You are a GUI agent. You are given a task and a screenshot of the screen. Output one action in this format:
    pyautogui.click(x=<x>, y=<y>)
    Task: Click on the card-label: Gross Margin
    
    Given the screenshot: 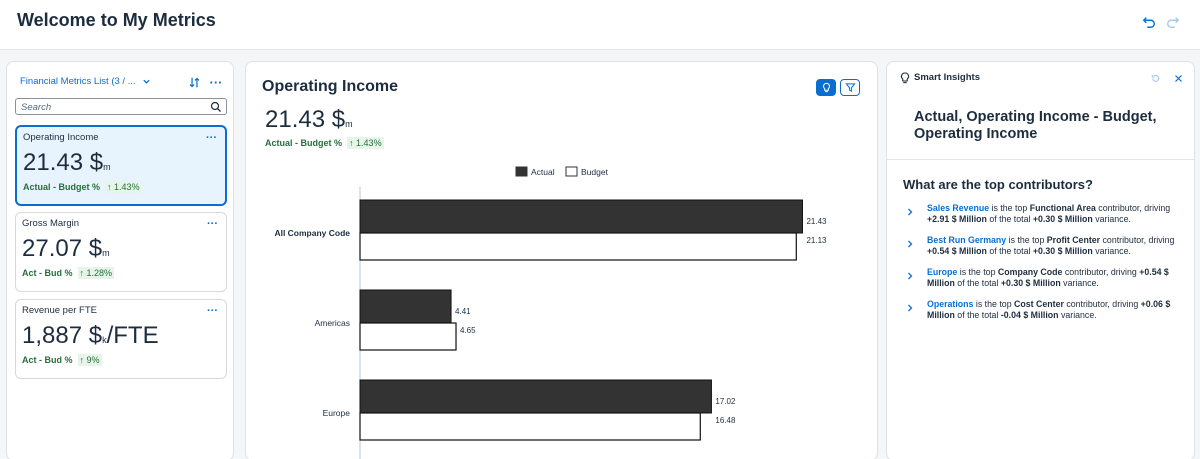 What is the action you would take?
    pyautogui.click(x=51, y=223)
    